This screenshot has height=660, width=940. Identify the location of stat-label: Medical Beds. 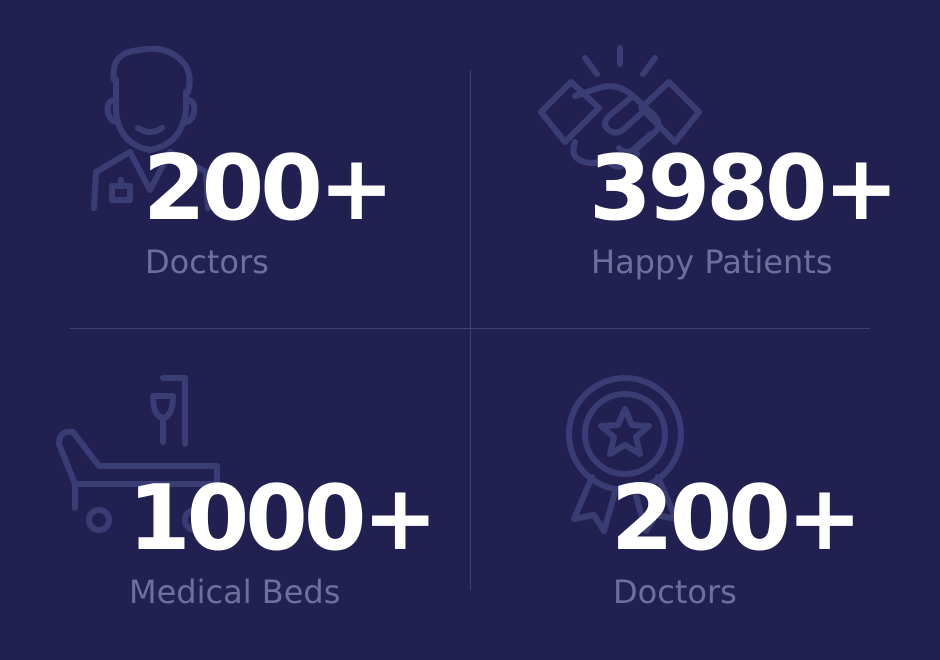
(235, 592).